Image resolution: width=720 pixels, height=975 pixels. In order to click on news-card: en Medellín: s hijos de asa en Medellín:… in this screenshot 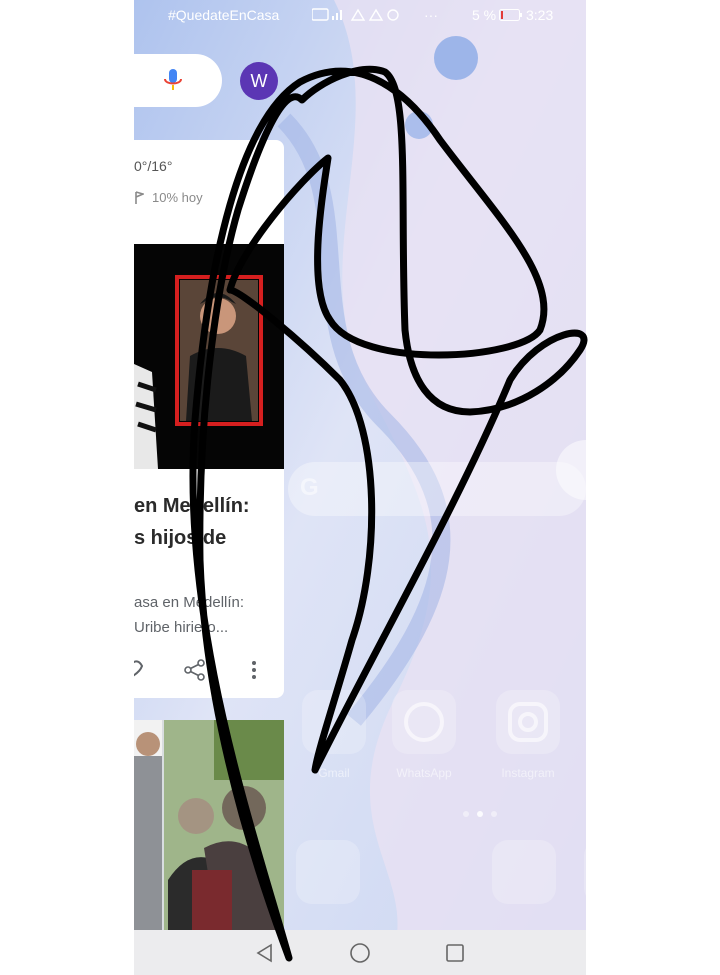, I will do `click(209, 459)`.